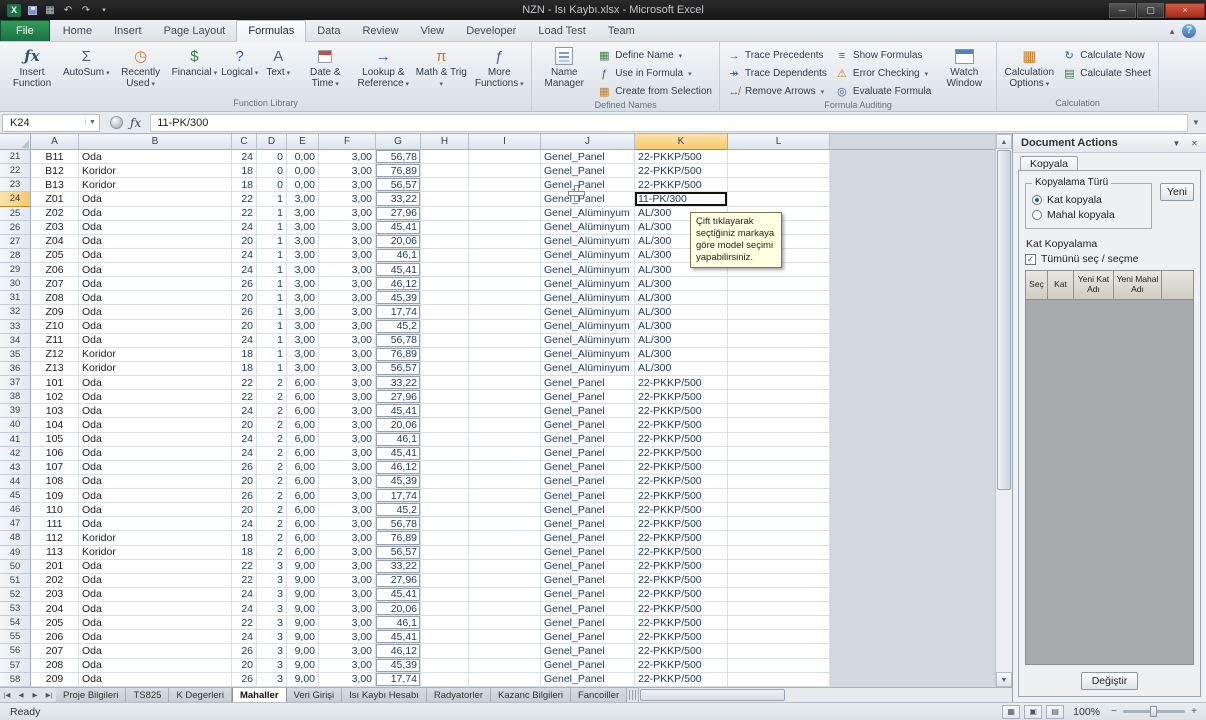 The width and height of the screenshot is (1206, 720). I want to click on cell-A27: Z04, so click(55, 241).